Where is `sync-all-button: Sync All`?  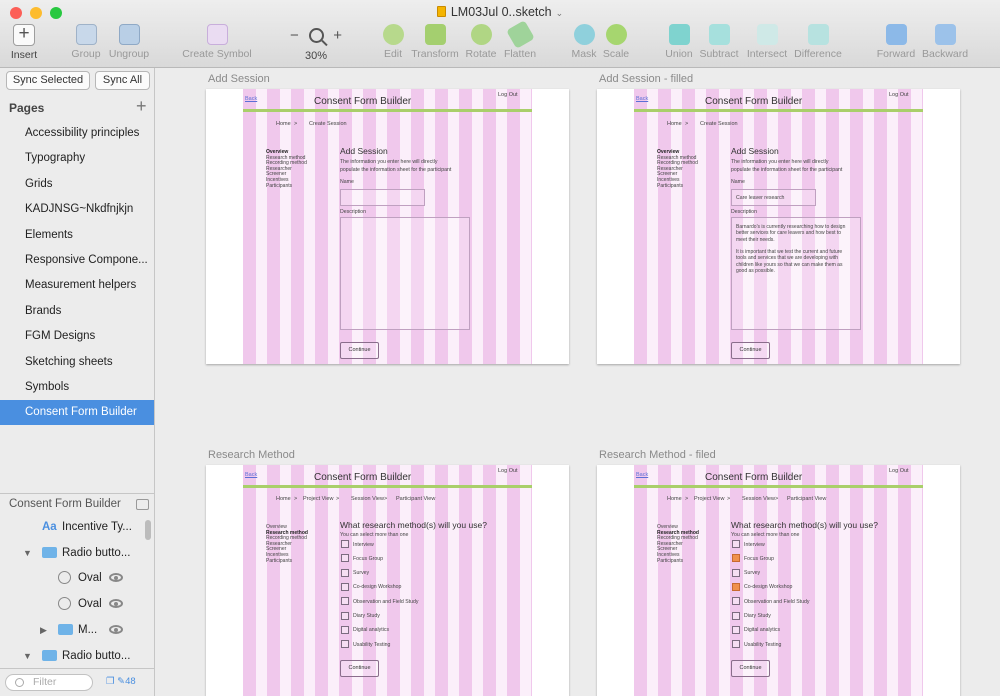 sync-all-button: Sync All is located at coordinates (122, 80).